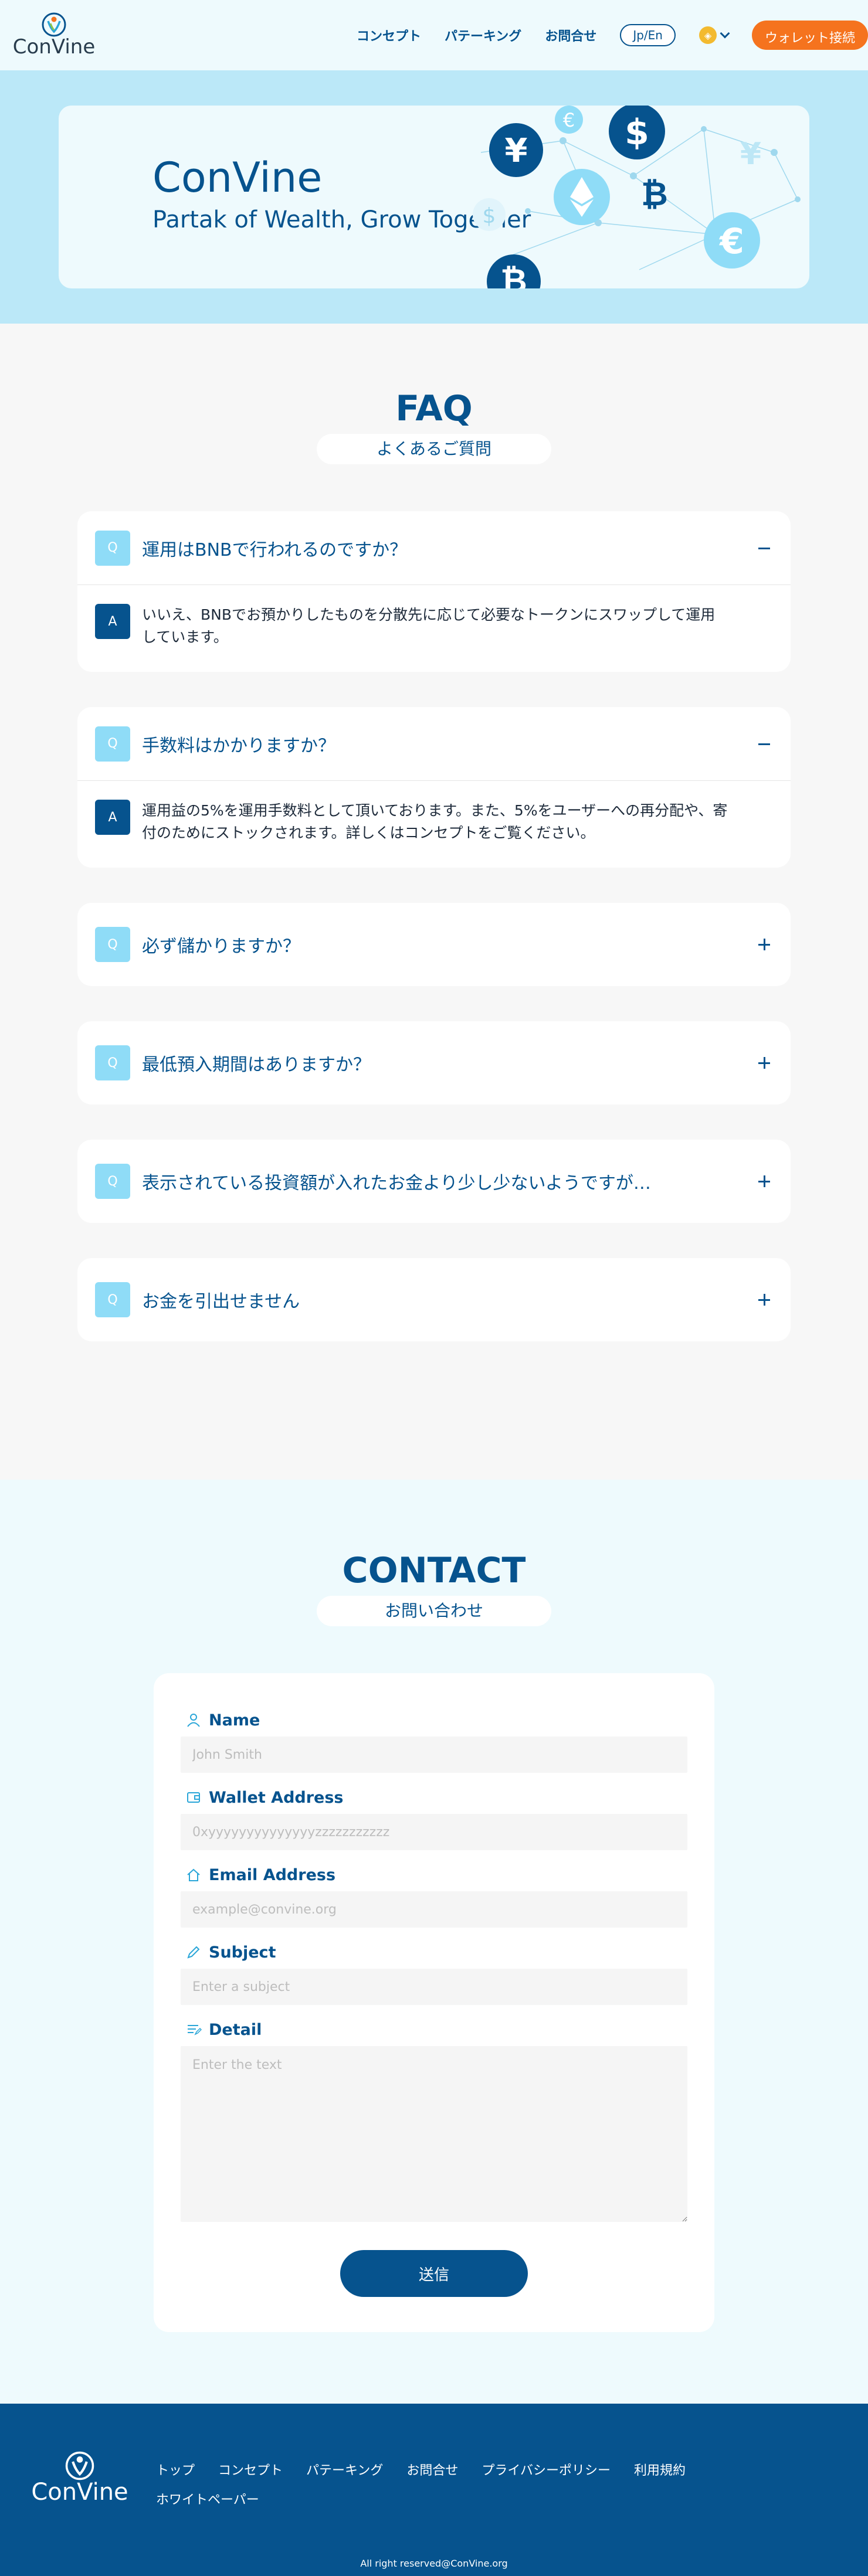 Image resolution: width=868 pixels, height=2576 pixels. Describe the element at coordinates (238, 745) in the screenshot. I see `question-text: 手数料はかかりますか？` at that location.